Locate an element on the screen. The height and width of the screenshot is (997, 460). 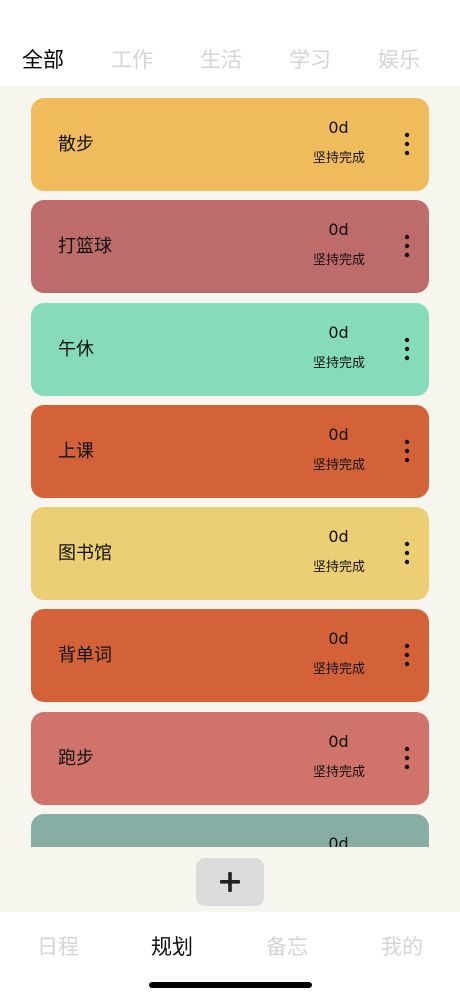
habit-card: 背单词 0d 坚持完成 is located at coordinates (230, 655).